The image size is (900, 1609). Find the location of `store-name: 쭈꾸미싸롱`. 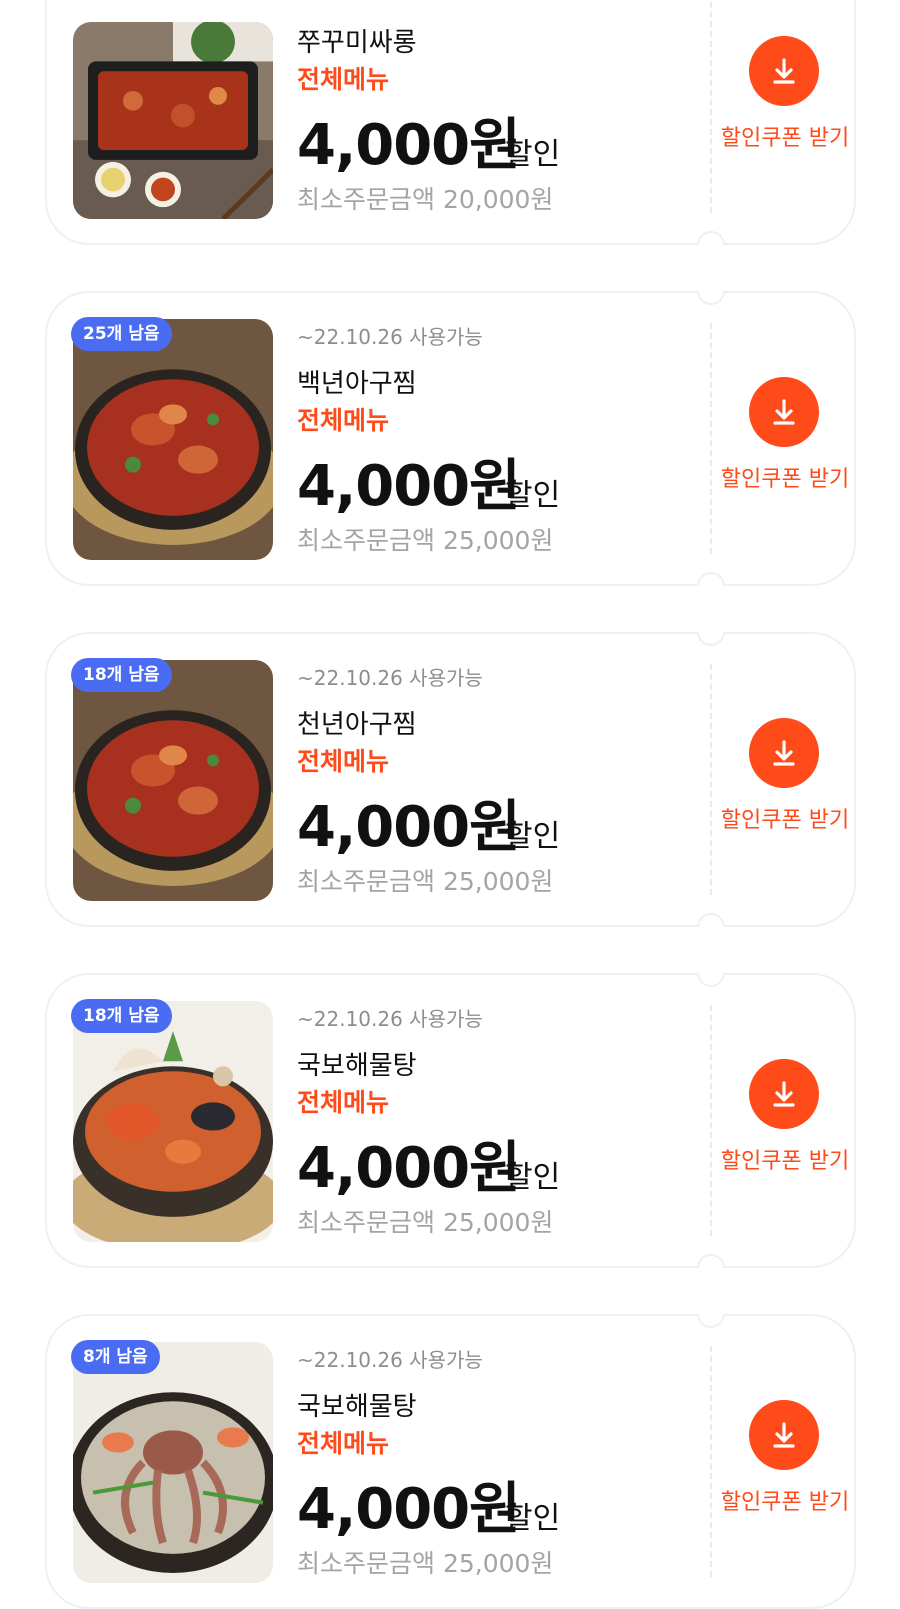

store-name: 쭈꾸미싸롱 is located at coordinates (357, 43).